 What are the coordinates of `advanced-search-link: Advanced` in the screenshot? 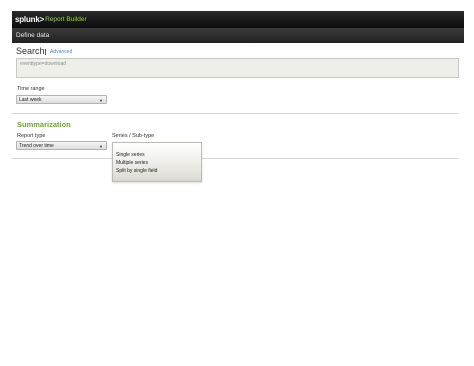 It's located at (61, 52).